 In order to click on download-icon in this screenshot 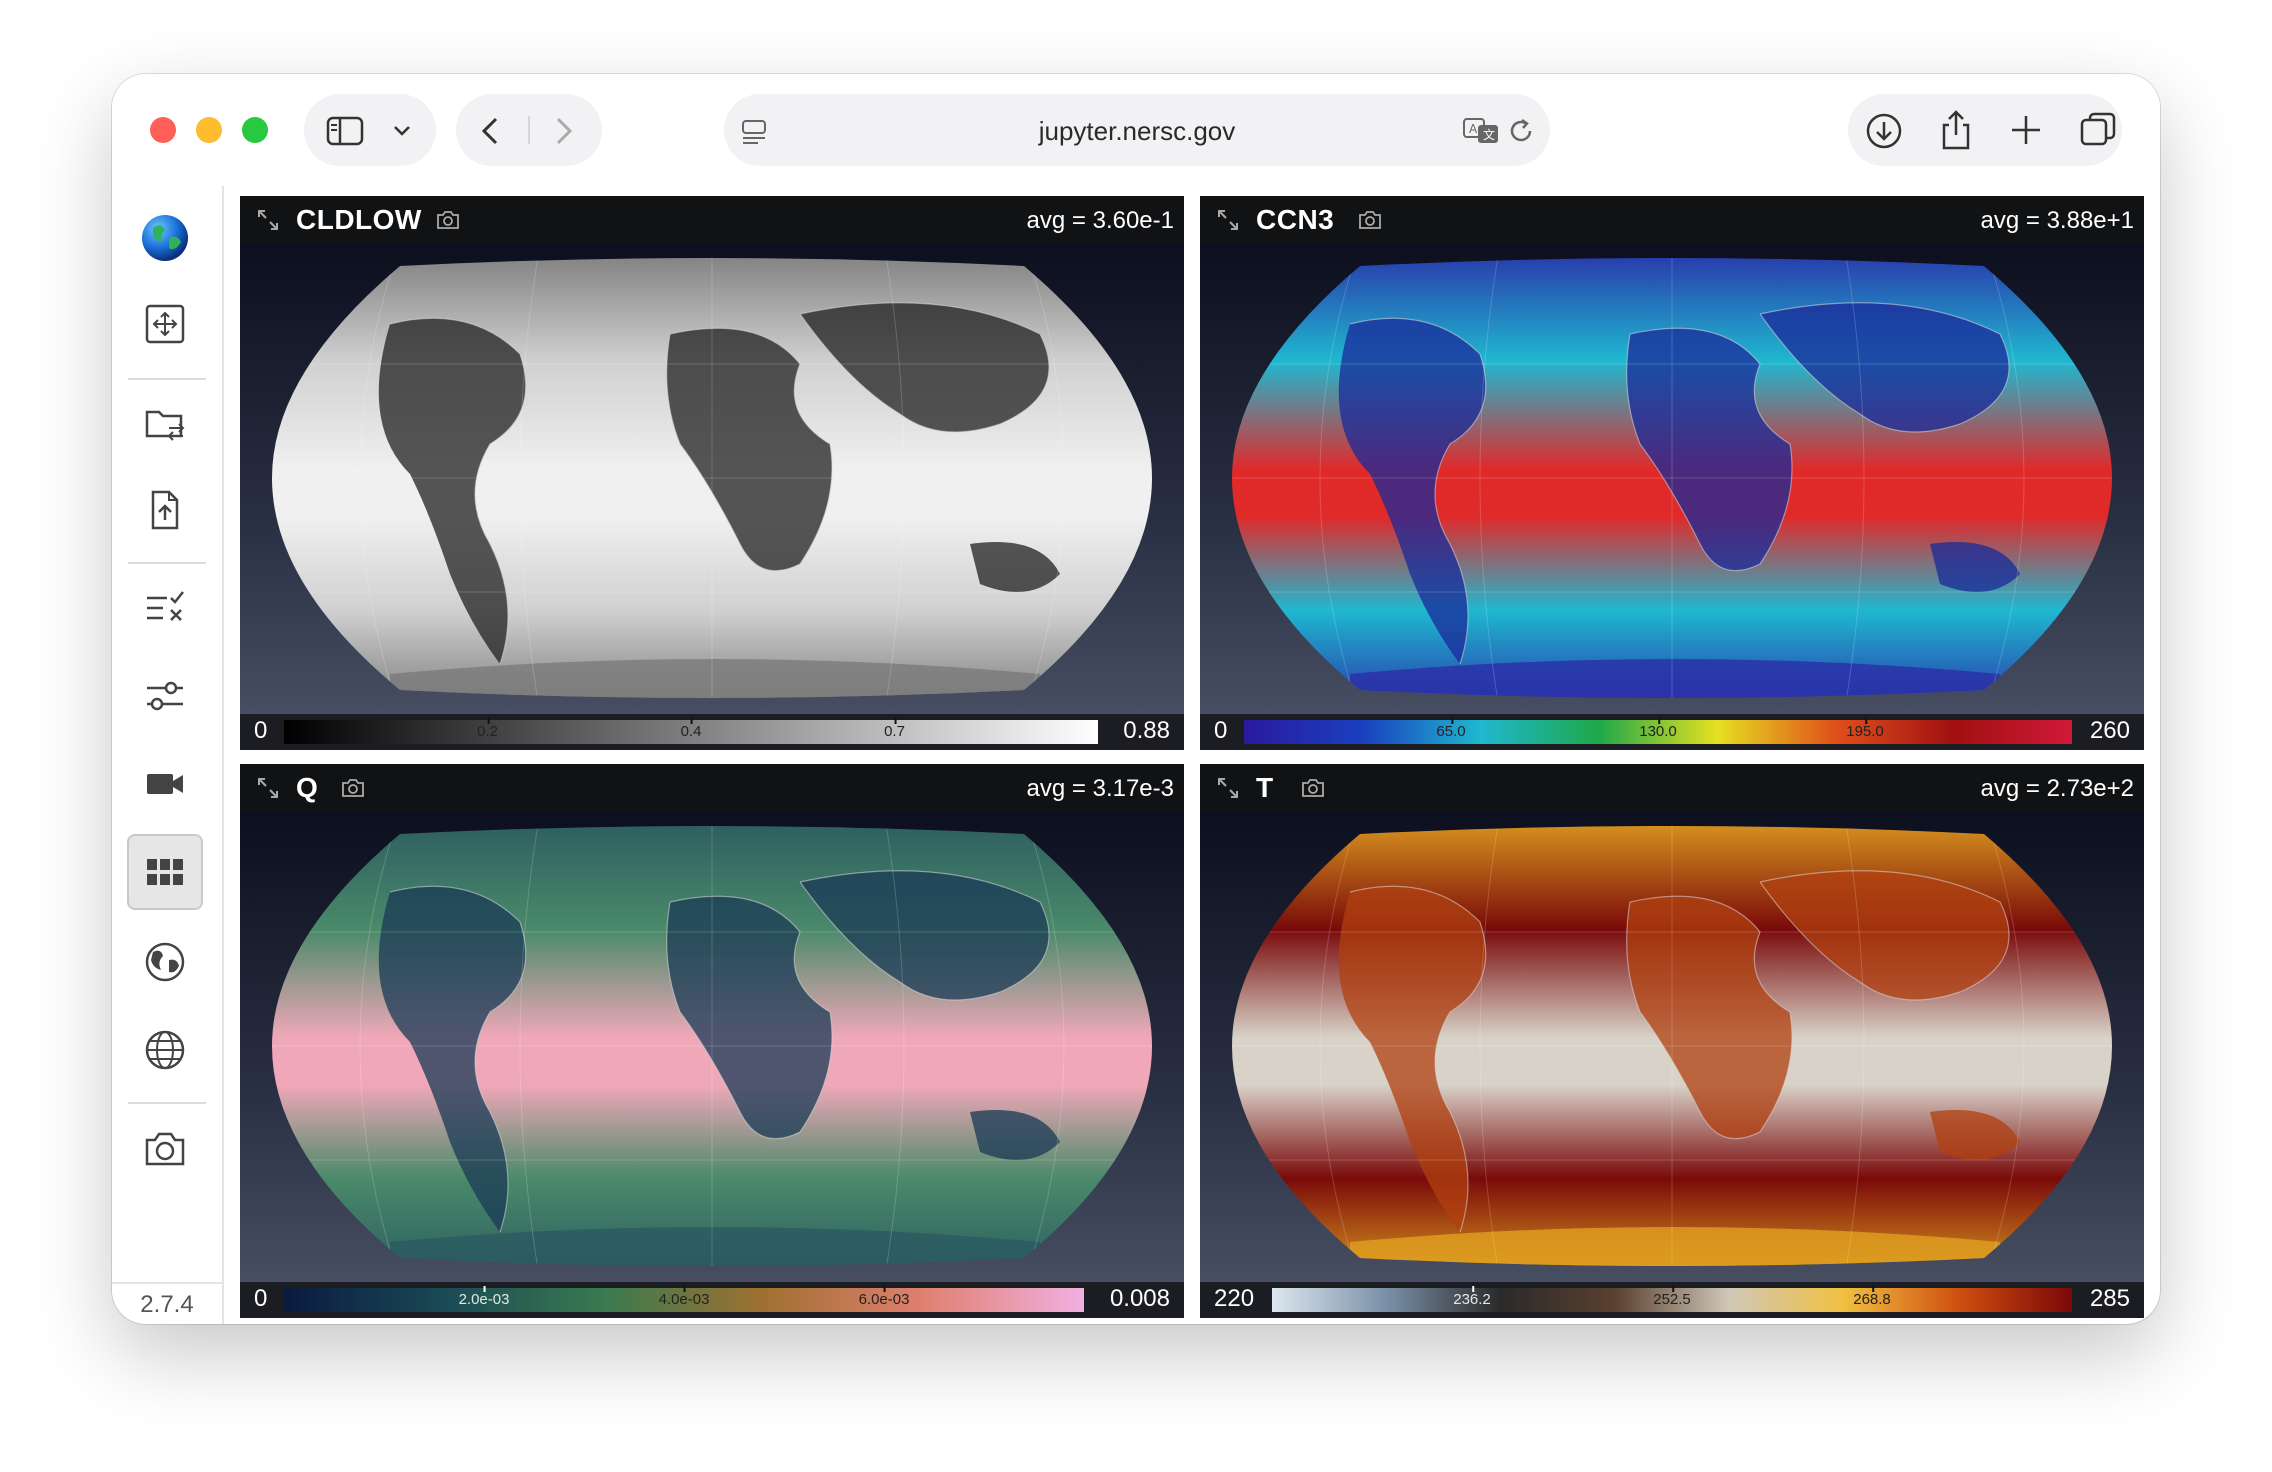, I will do `click(1884, 131)`.